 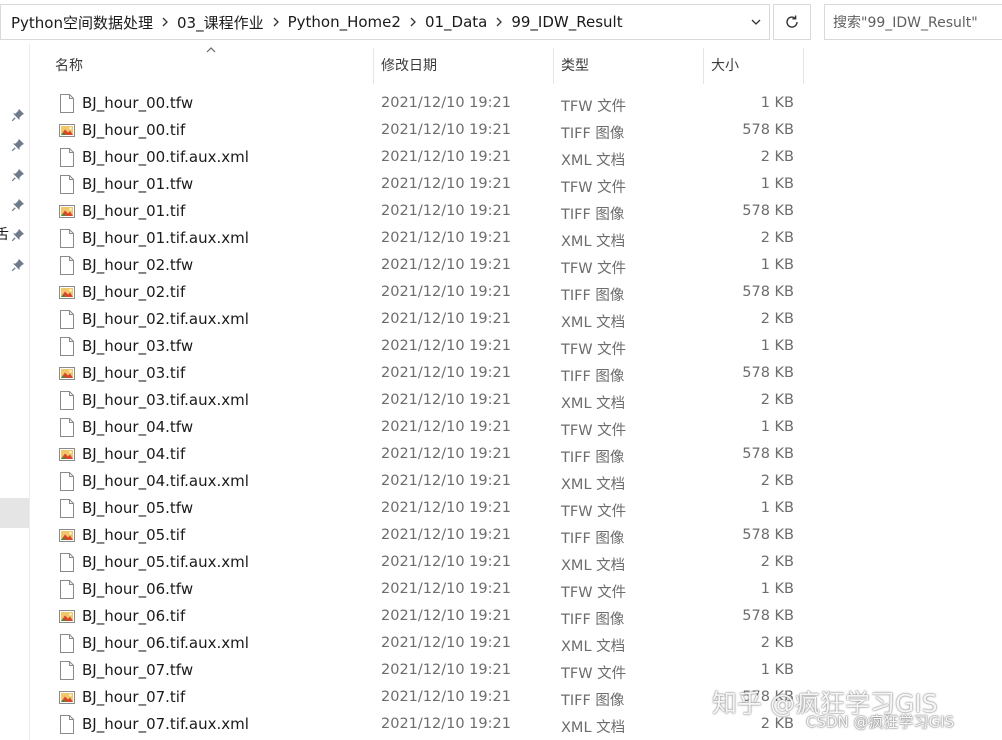 I want to click on file-row: BJ_hour_07.tfw 2021/12/10 19:21 TFW 文件 1 KB, so click(x=501, y=670).